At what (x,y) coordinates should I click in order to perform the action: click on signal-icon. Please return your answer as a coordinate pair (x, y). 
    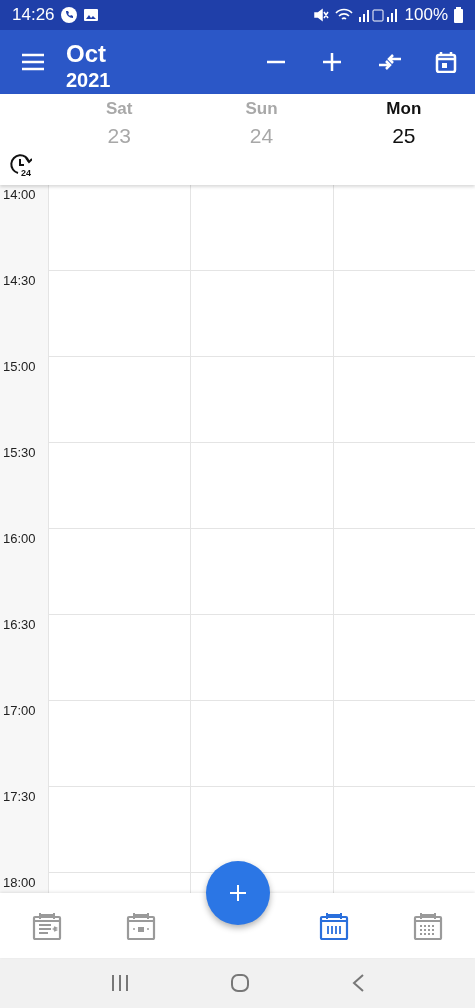
    Looking at the image, I should click on (378, 15).